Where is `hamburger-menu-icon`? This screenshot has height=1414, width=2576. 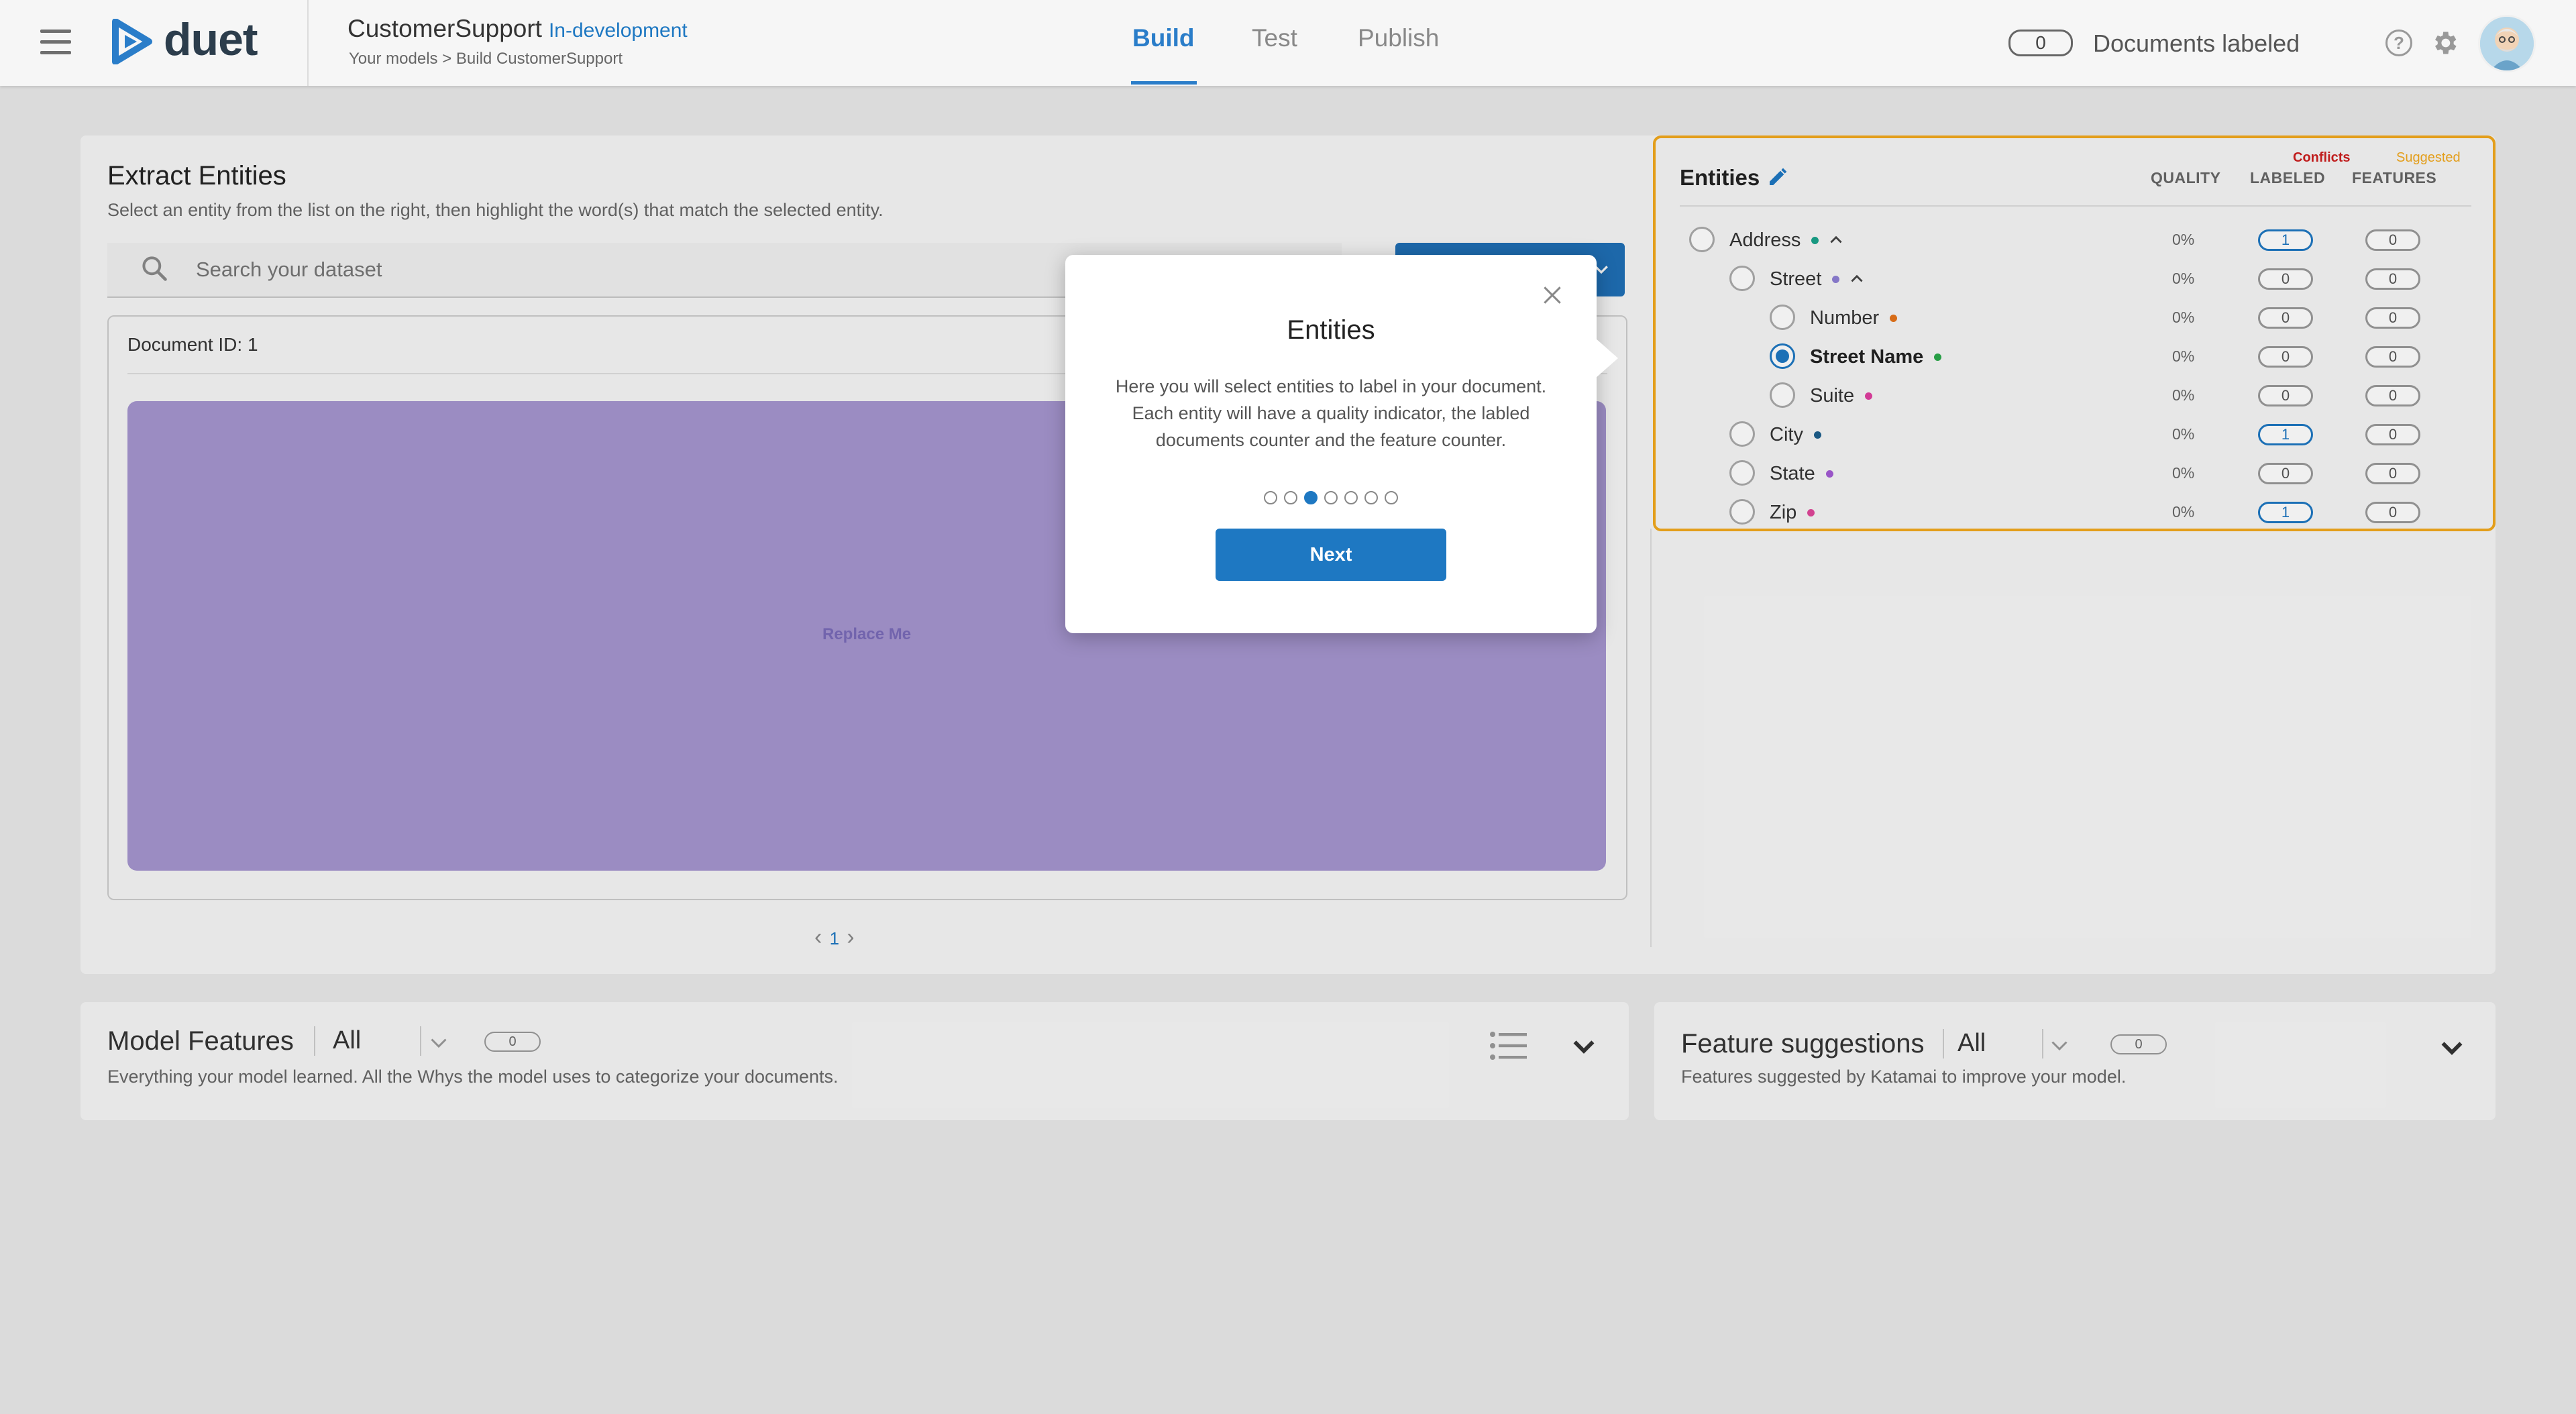
hamburger-menu-icon is located at coordinates (55, 42).